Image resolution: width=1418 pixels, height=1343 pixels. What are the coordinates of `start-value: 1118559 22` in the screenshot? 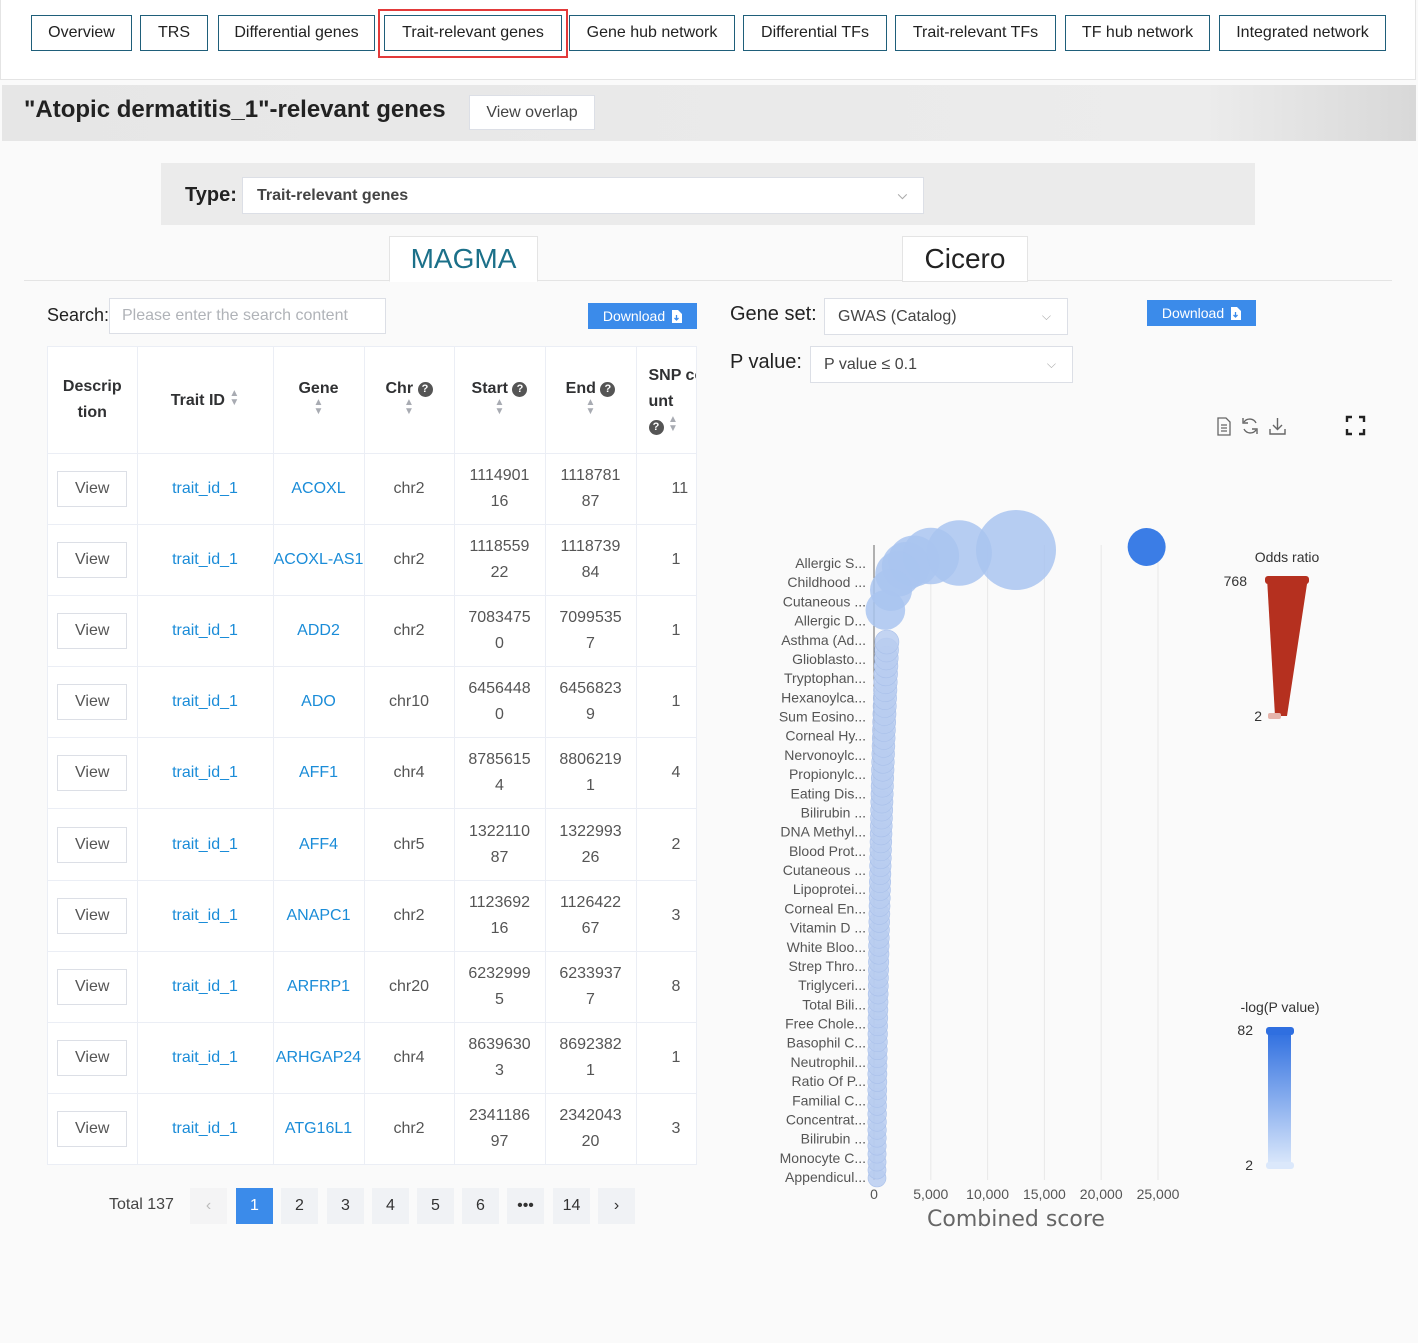 It's located at (499, 559).